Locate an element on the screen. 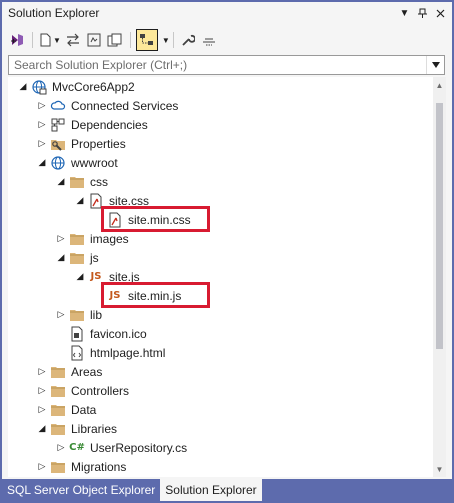  tree-item-label: images is located at coordinates (109, 238).